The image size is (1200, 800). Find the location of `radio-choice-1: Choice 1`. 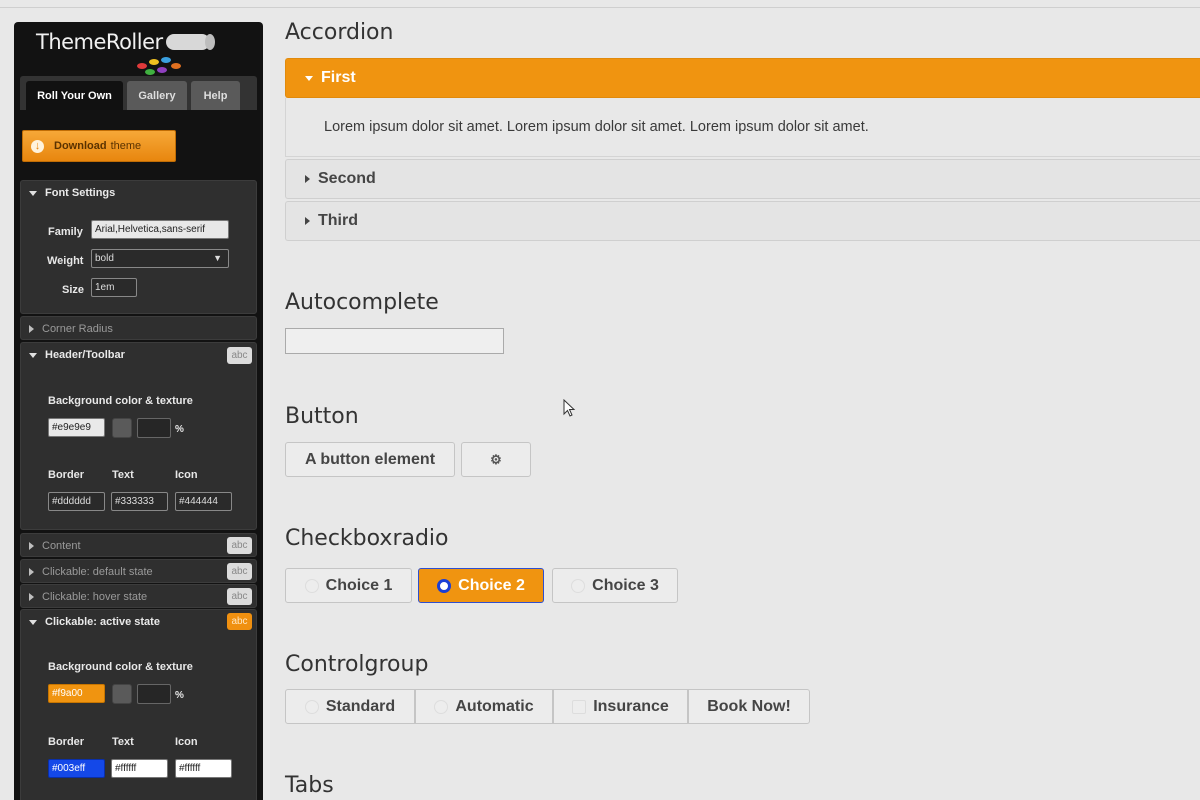

radio-choice-1: Choice 1 is located at coordinates (348, 585).